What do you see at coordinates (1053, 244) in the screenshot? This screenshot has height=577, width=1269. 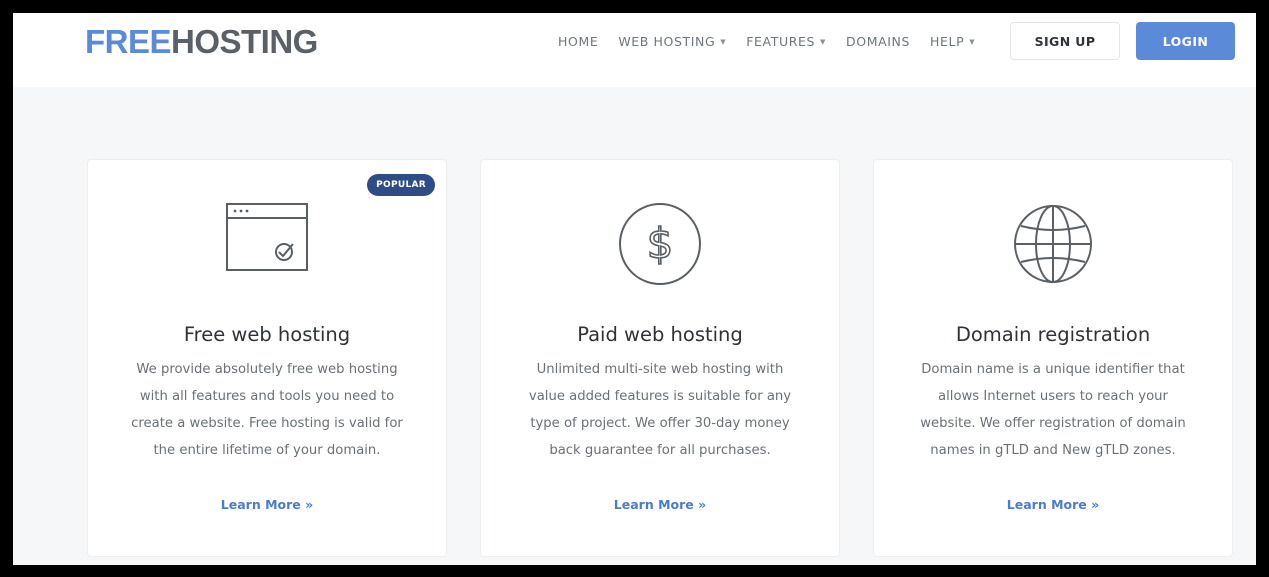 I see `globe-icon` at bounding box center [1053, 244].